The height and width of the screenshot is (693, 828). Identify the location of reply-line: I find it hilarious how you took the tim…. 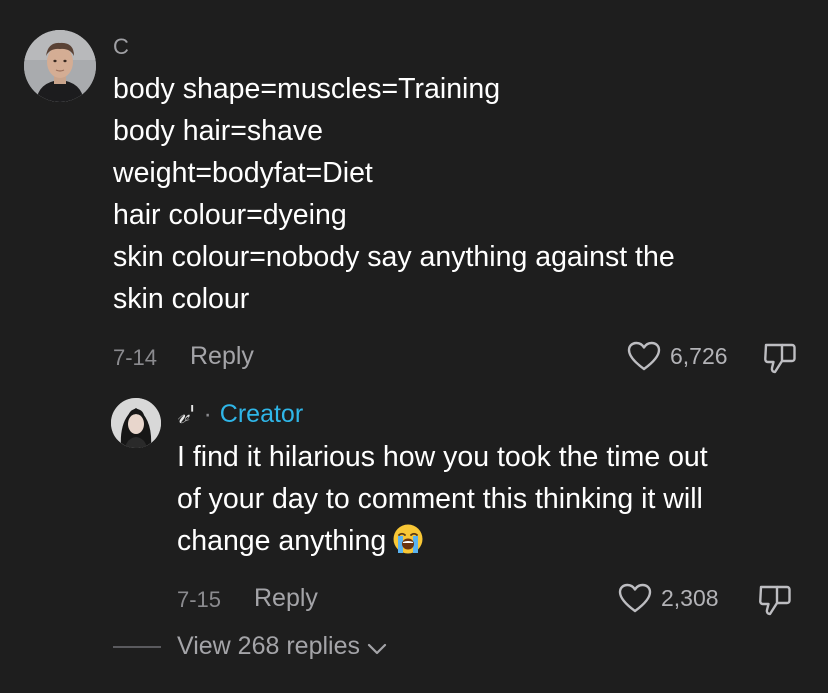
(442, 457).